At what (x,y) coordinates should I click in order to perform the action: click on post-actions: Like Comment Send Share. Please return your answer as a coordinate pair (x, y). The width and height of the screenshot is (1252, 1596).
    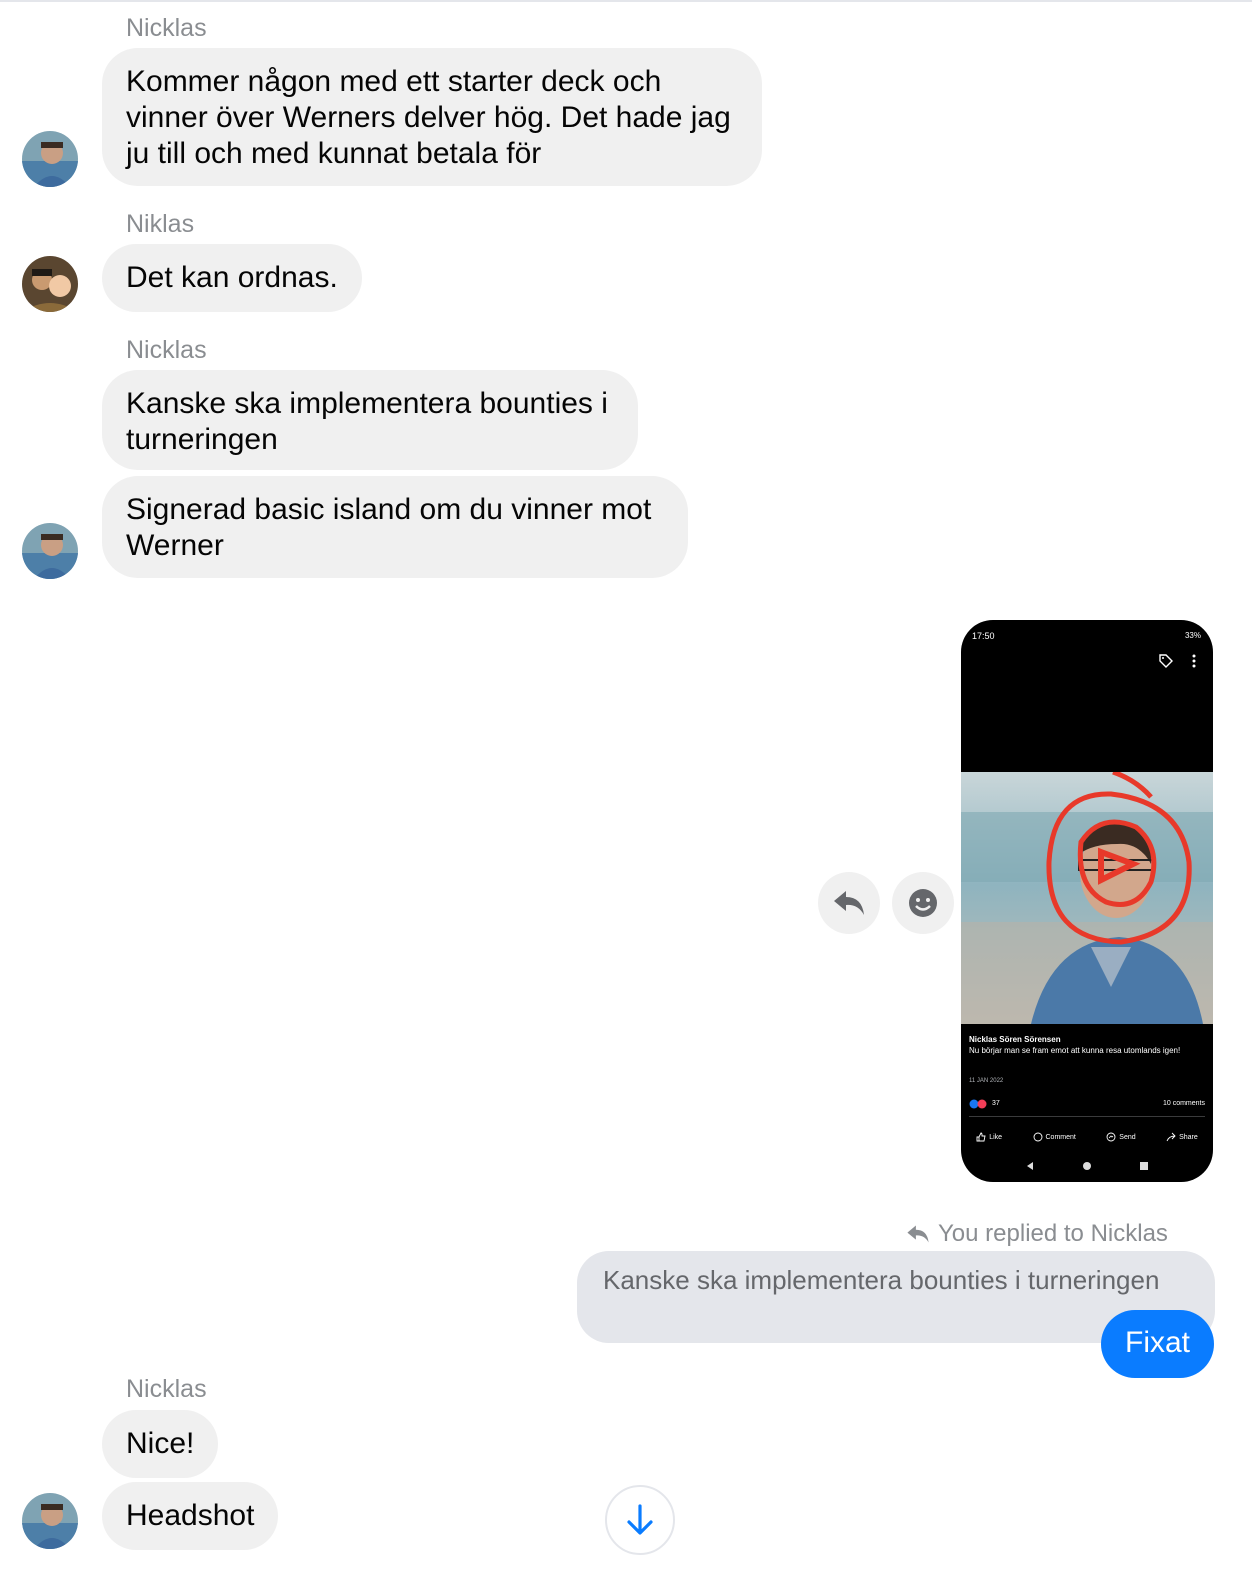
    Looking at the image, I should click on (1087, 1137).